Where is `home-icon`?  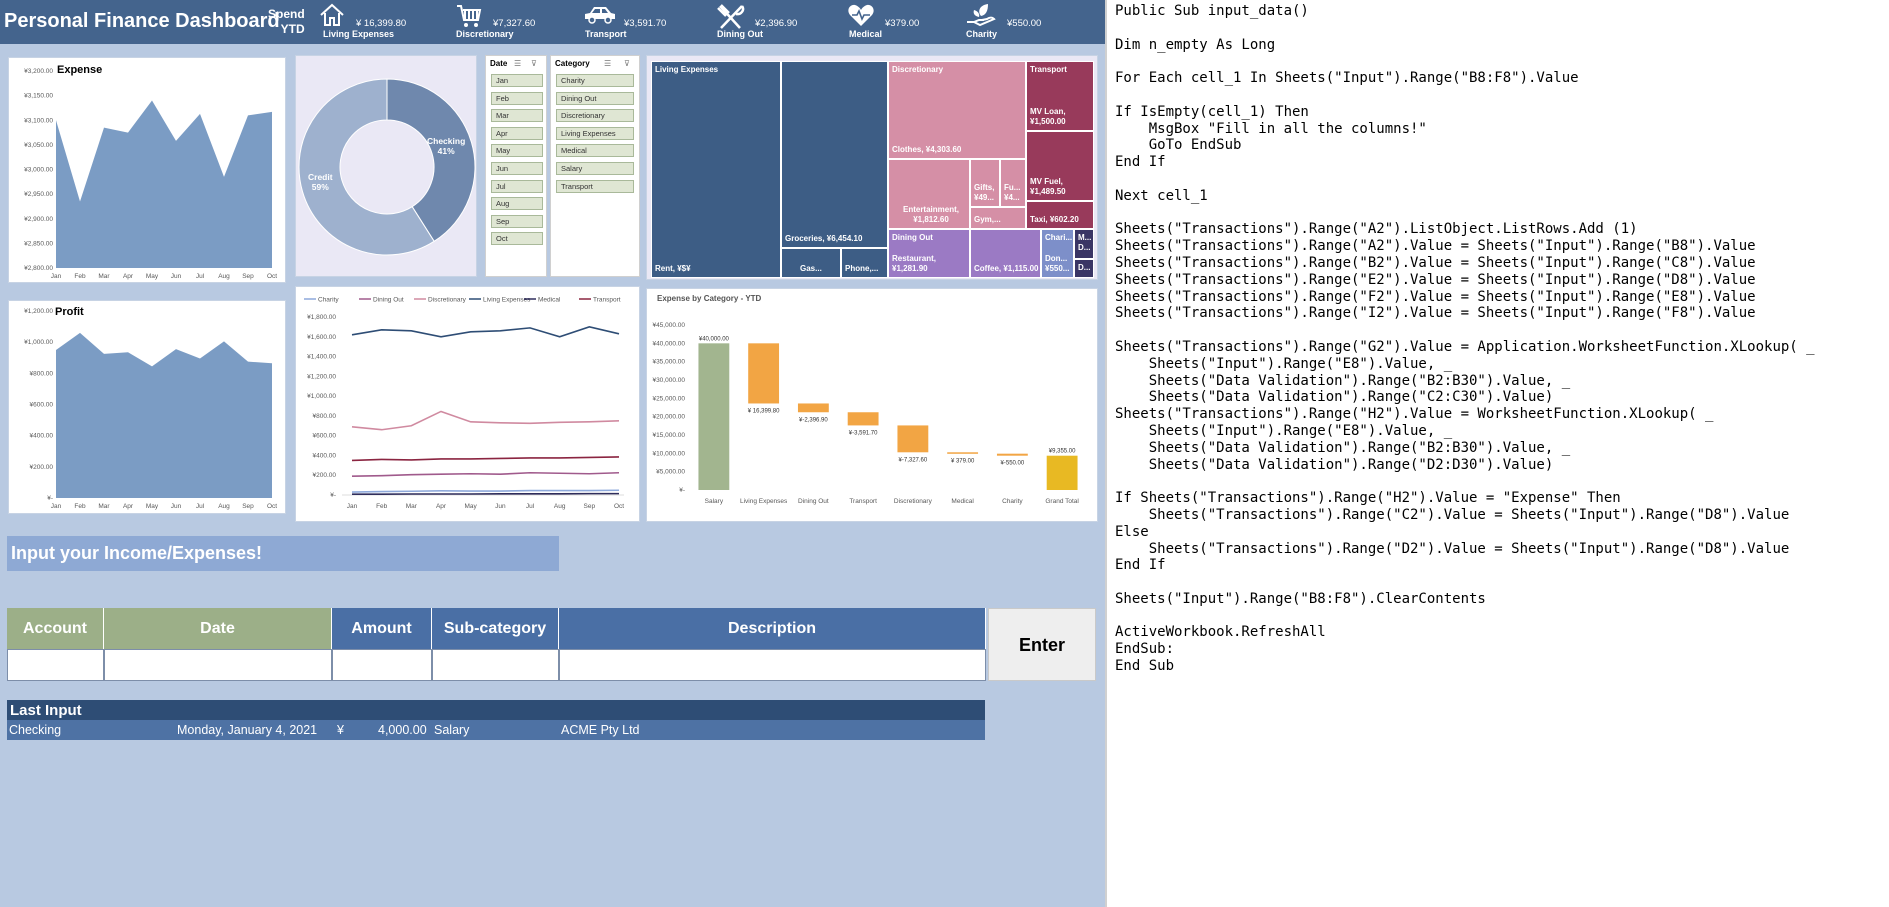
home-icon is located at coordinates (332, 14).